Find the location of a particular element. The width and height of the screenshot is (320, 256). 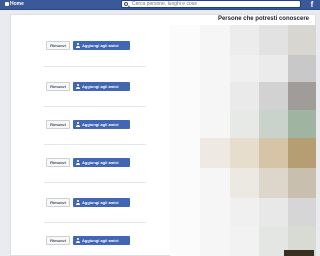

top-navigation-bar: Home f is located at coordinates (160, 5).